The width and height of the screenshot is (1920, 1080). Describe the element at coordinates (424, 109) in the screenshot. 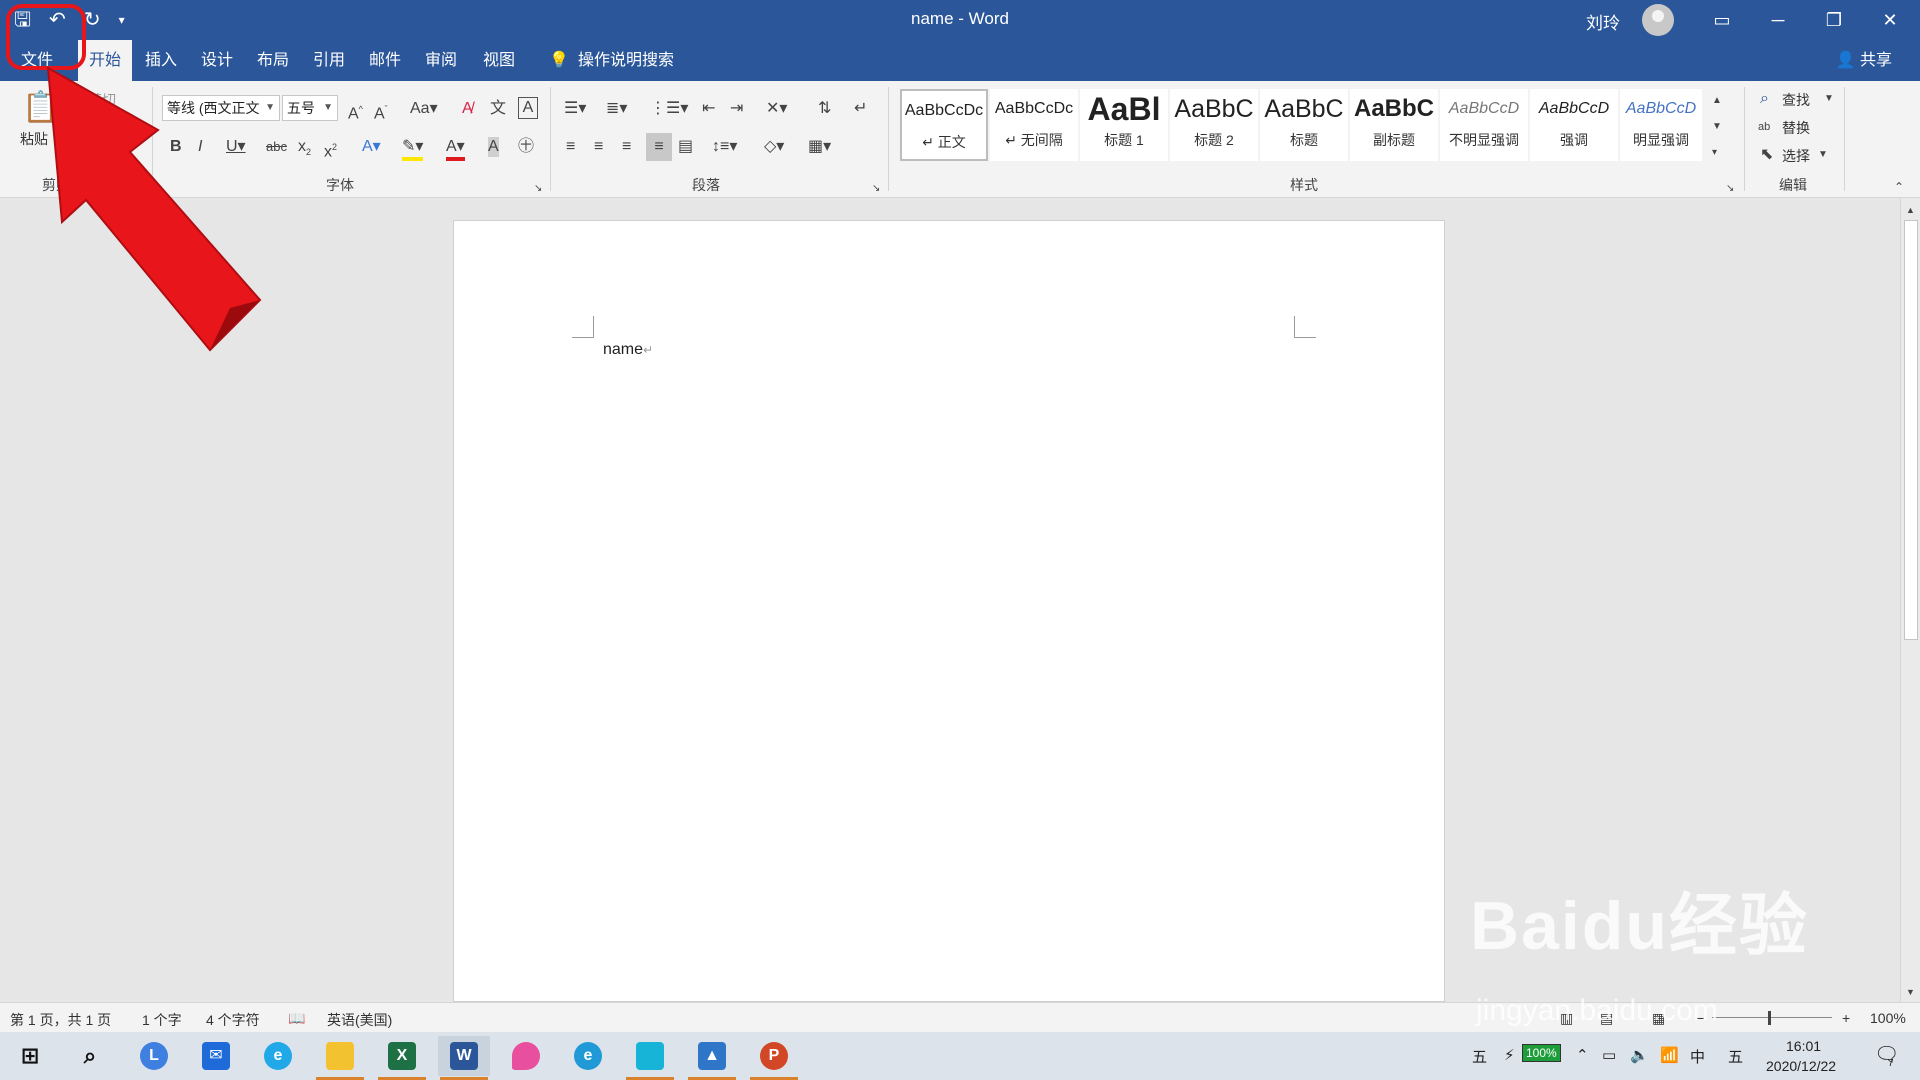

I see `change-case-icon: Aa▾` at that location.